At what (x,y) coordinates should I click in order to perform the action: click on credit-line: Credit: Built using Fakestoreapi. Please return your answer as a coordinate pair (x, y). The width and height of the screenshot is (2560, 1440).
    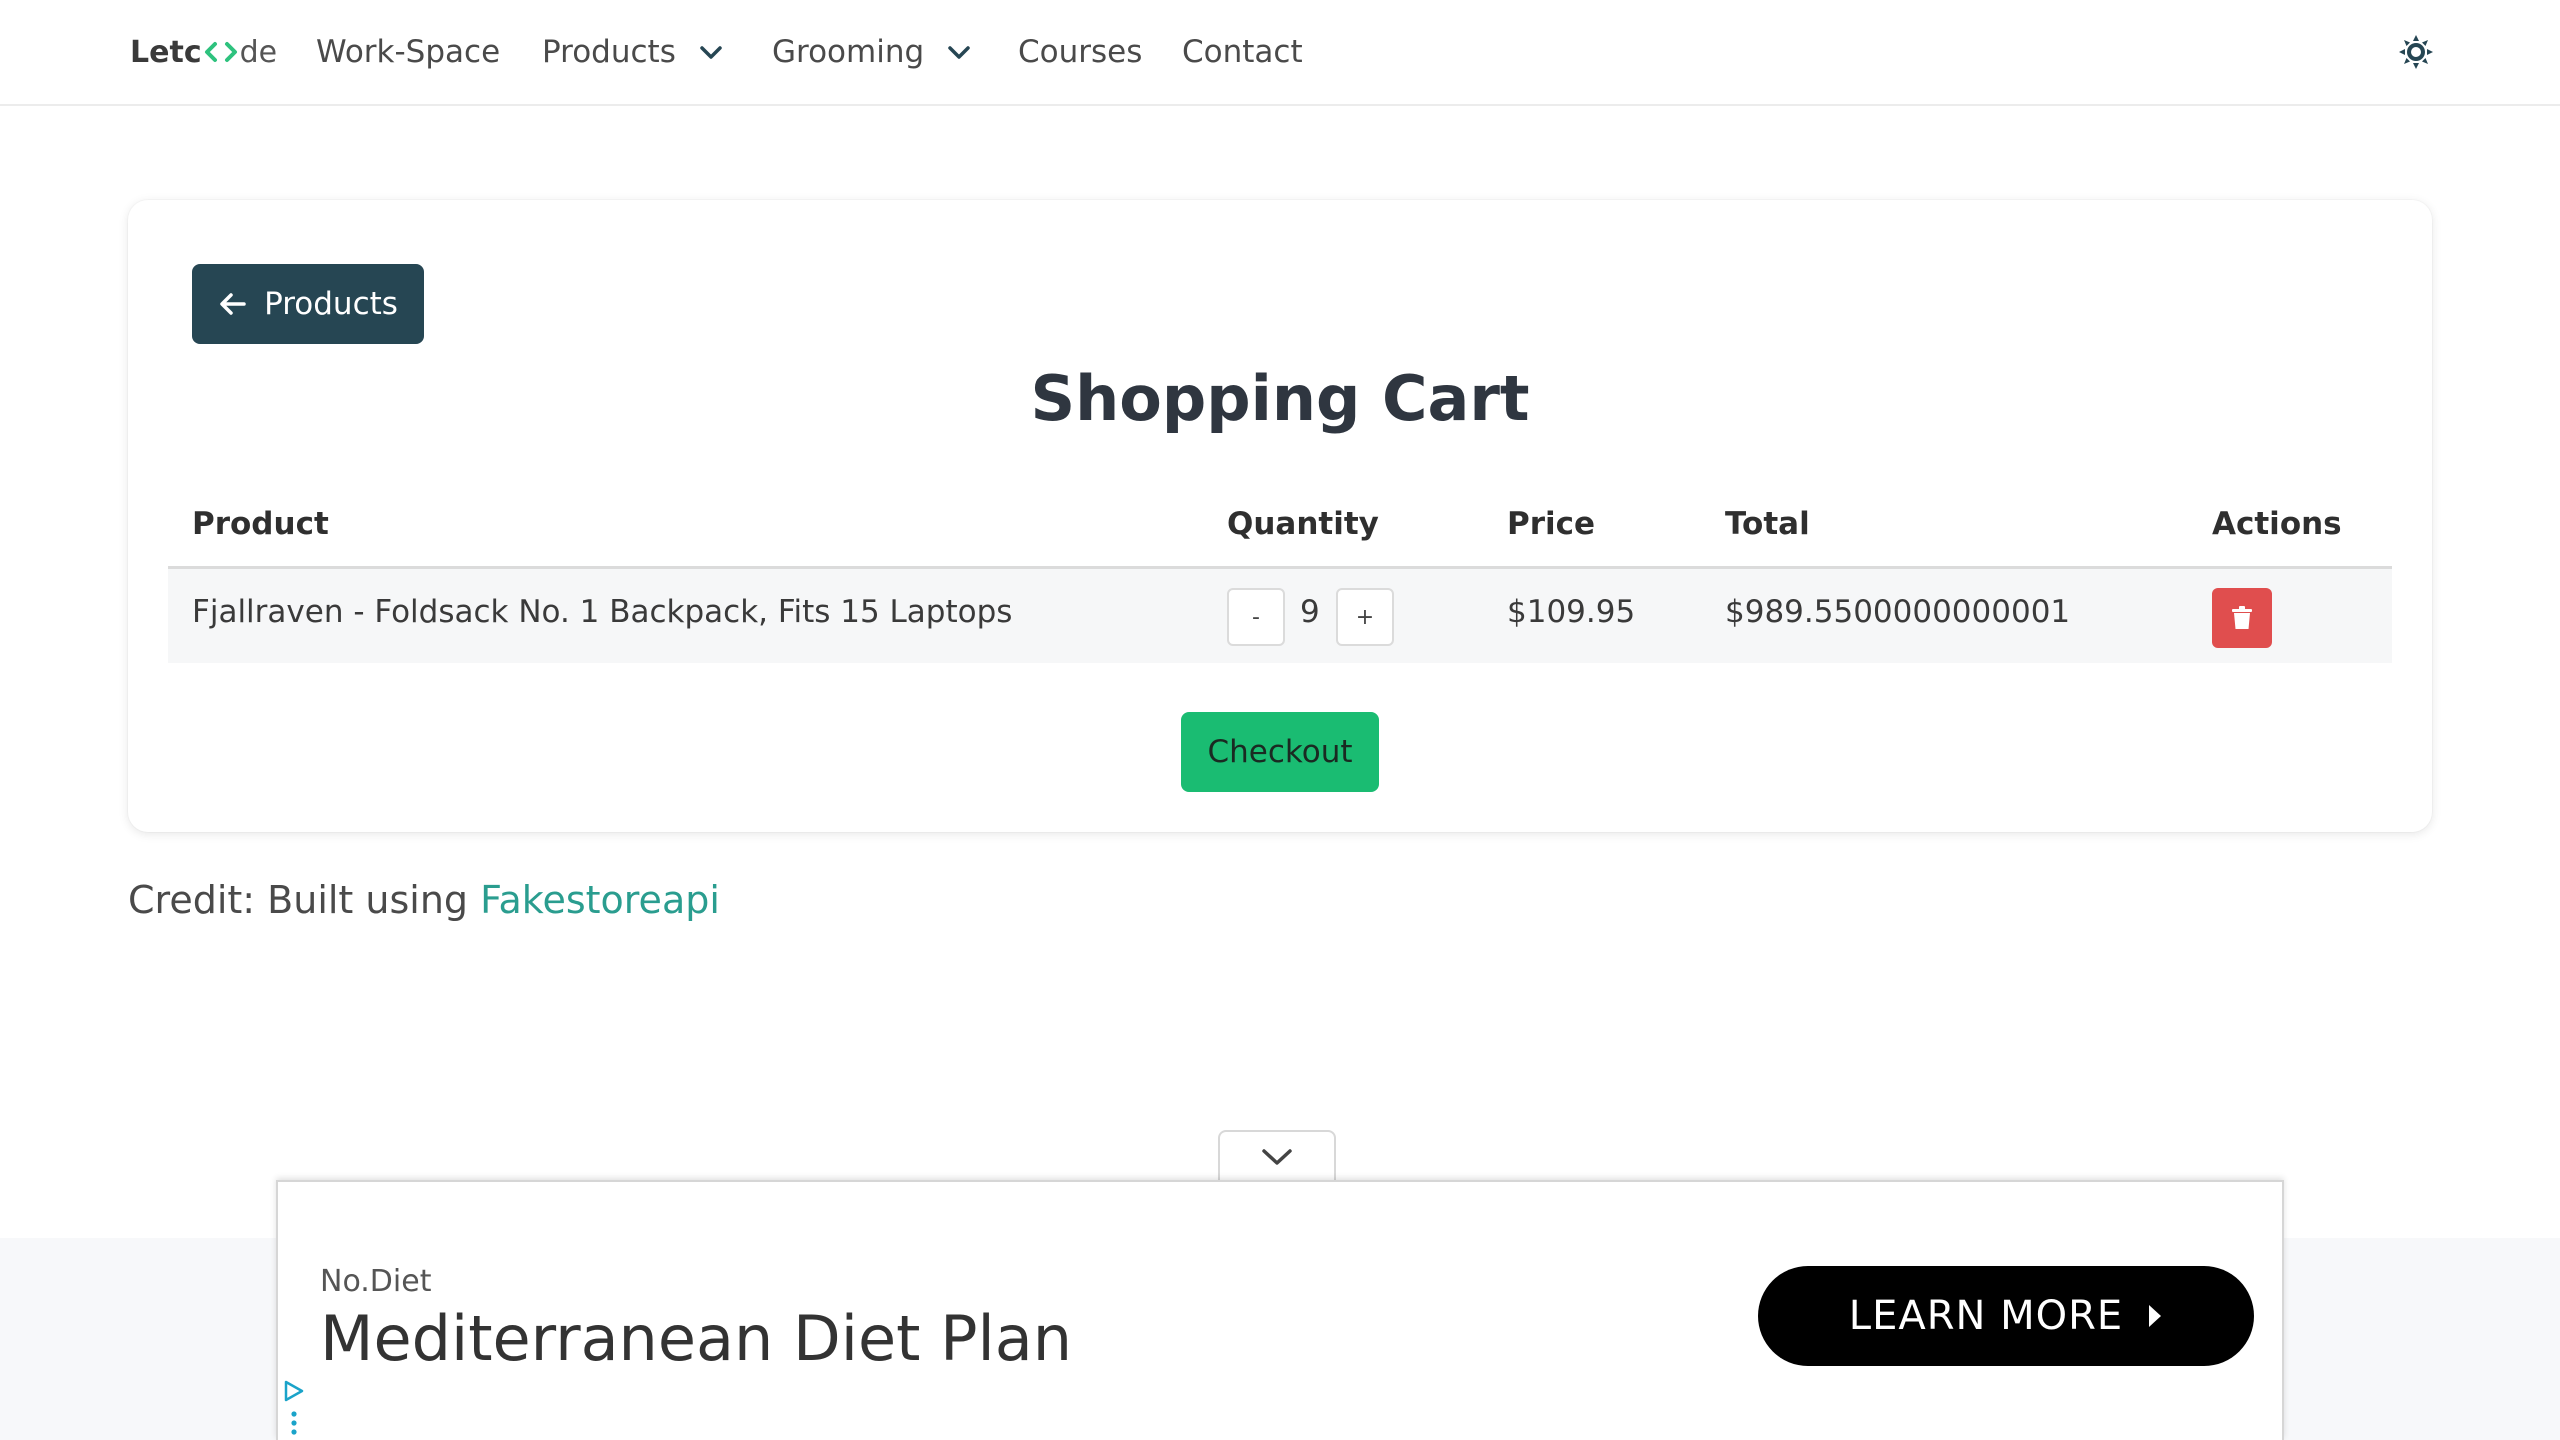
    Looking at the image, I should click on (424, 900).